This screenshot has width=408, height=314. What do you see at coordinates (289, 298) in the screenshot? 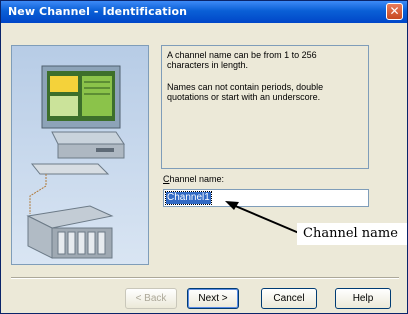
I see `cancel-button: Cancel` at bounding box center [289, 298].